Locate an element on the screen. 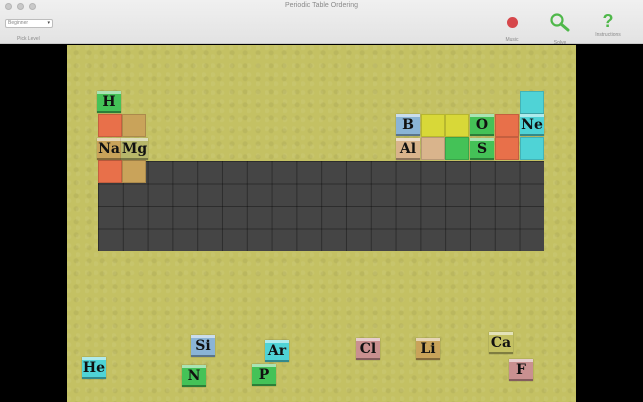 The height and width of the screenshot is (402, 643). element-tile-f: F is located at coordinates (521, 370).